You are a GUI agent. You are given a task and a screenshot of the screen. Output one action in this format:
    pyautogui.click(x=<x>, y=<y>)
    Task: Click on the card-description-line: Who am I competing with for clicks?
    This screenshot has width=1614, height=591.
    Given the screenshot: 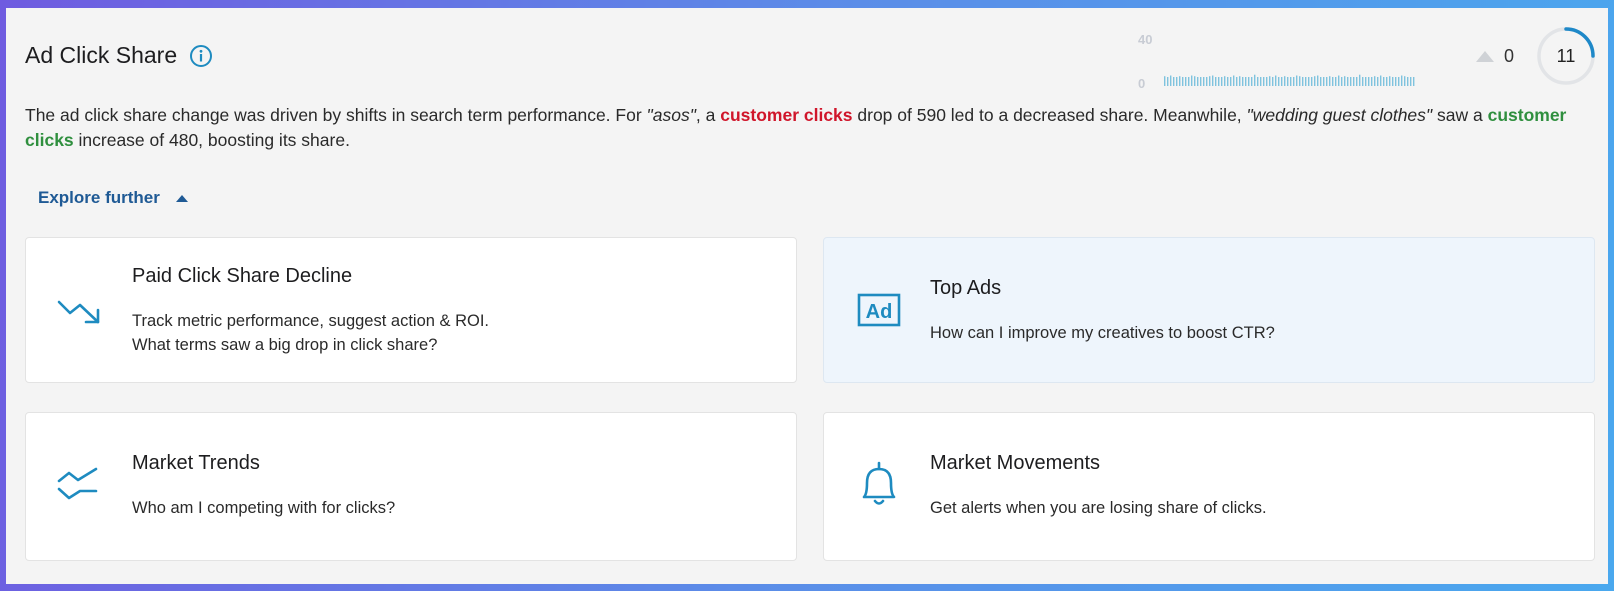 What is the action you would take?
    pyautogui.click(x=264, y=508)
    